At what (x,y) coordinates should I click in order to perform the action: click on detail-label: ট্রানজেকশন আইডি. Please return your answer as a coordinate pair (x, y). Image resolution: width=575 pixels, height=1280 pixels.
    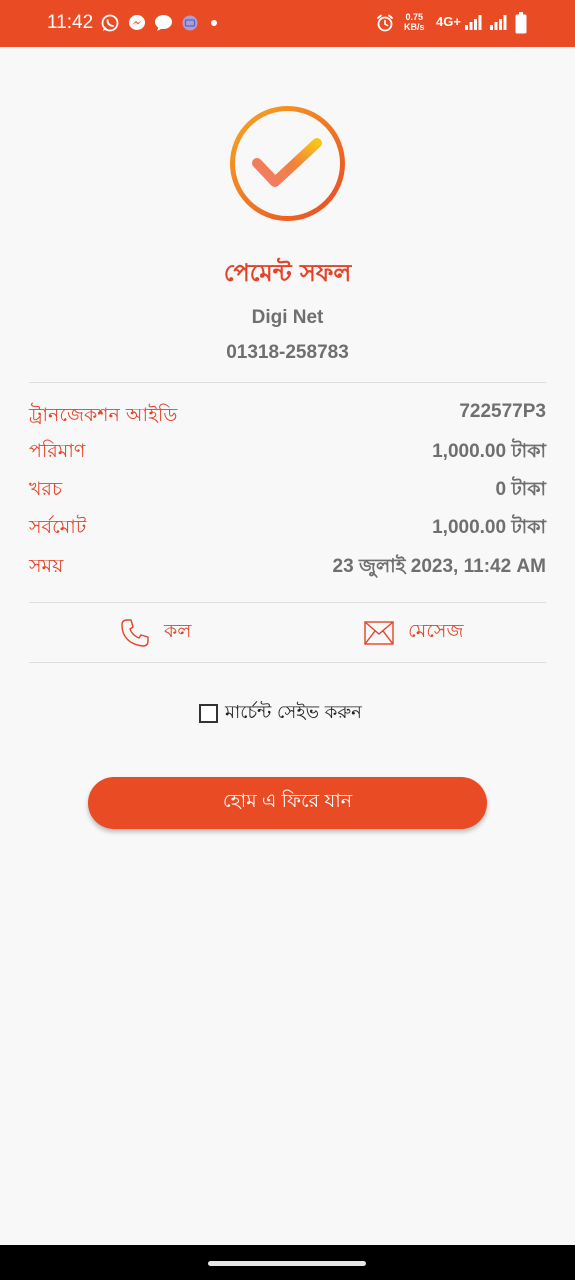
    Looking at the image, I should click on (103, 415).